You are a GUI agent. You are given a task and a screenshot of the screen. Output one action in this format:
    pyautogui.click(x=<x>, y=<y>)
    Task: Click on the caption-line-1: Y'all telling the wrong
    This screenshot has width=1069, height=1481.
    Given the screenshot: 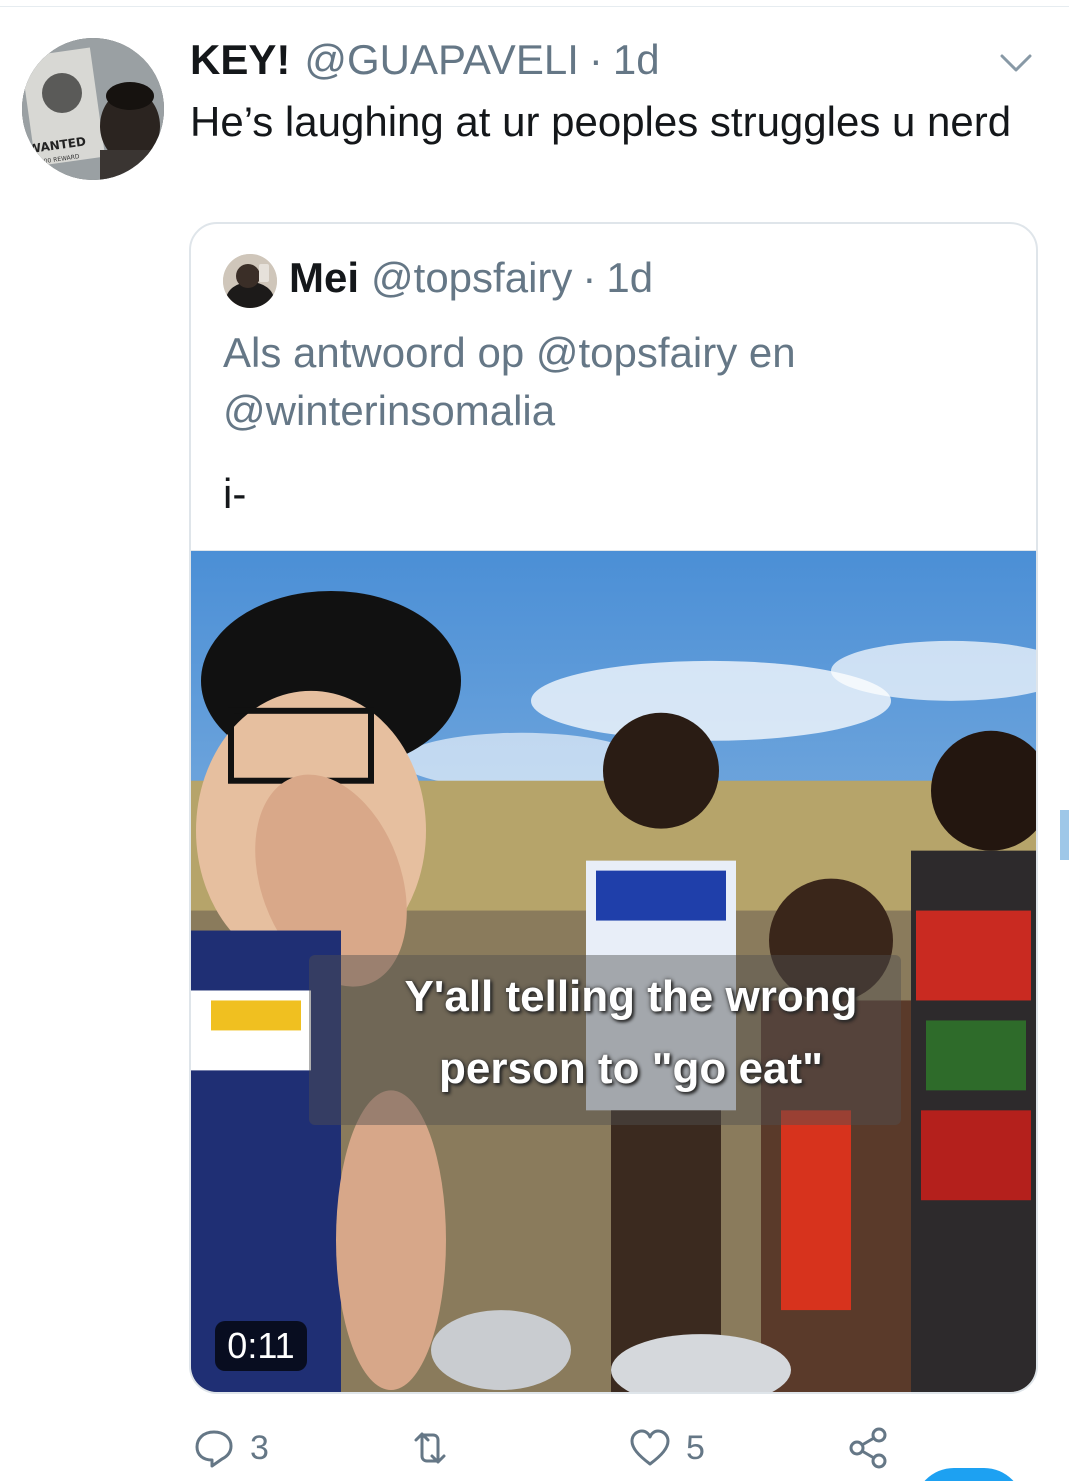 What is the action you would take?
    pyautogui.click(x=631, y=996)
    